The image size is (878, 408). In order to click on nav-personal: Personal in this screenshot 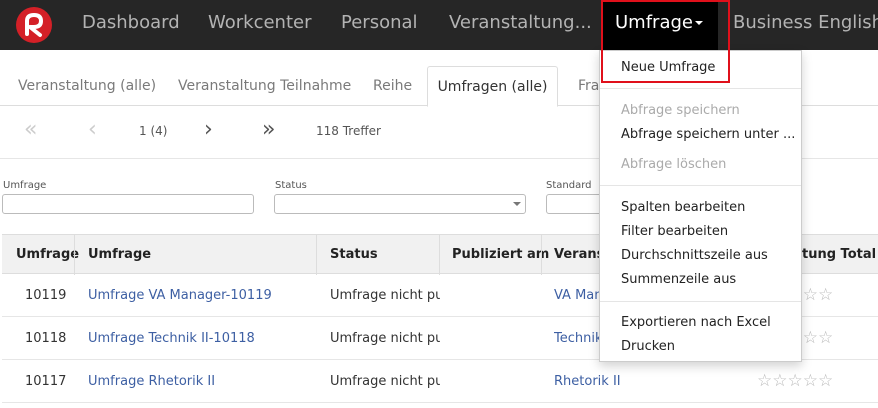, I will do `click(379, 25)`.